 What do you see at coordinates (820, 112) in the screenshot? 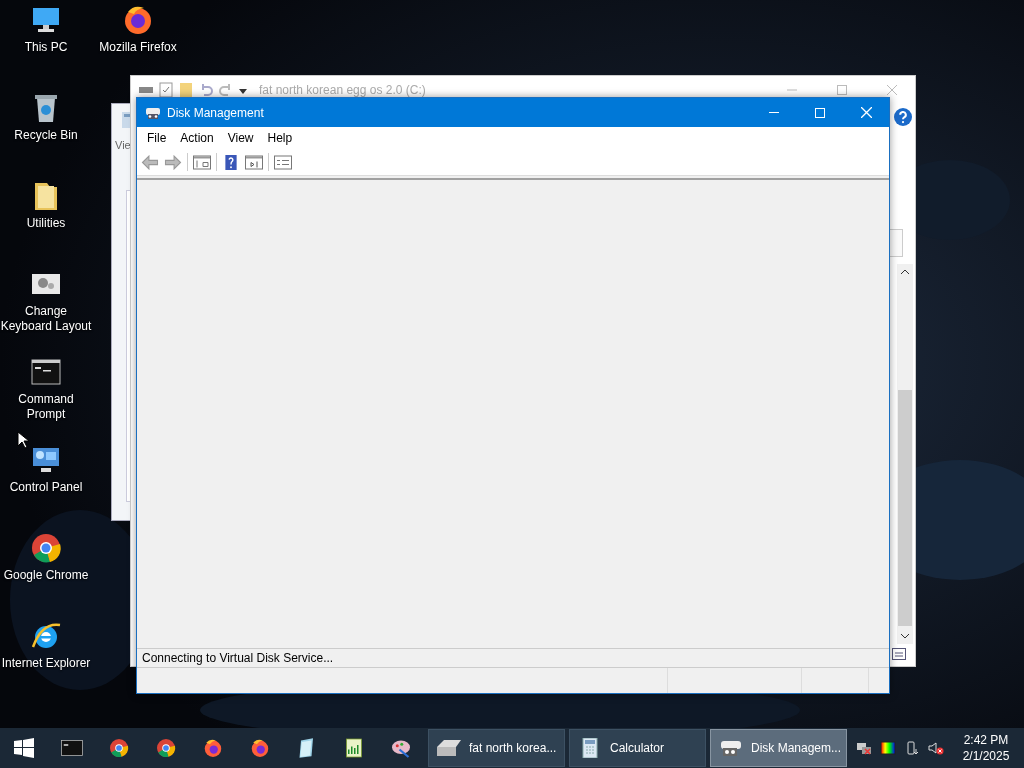
I see `maximize-icon` at bounding box center [820, 112].